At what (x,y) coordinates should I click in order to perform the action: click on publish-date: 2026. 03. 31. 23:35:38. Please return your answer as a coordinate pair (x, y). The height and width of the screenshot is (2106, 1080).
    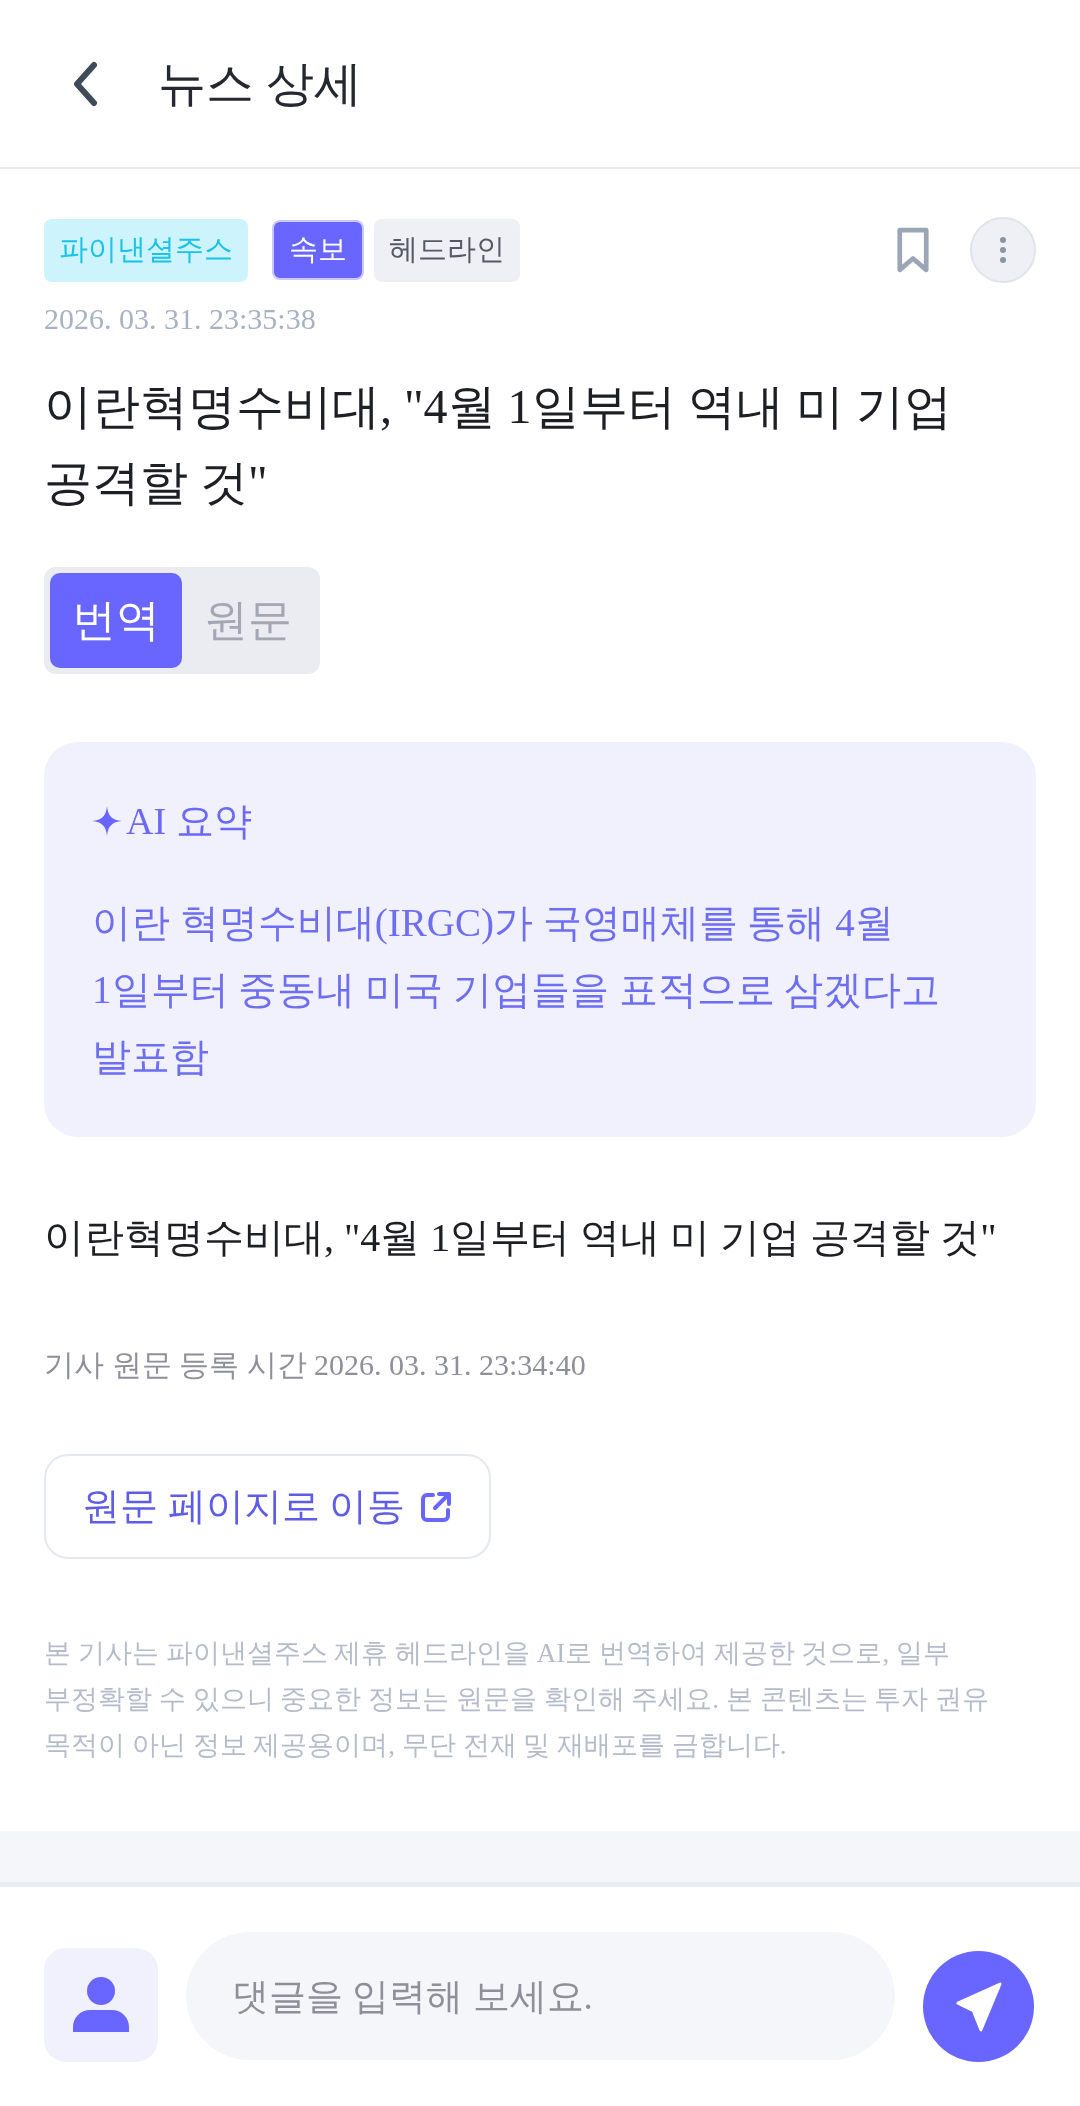
    Looking at the image, I should click on (180, 319).